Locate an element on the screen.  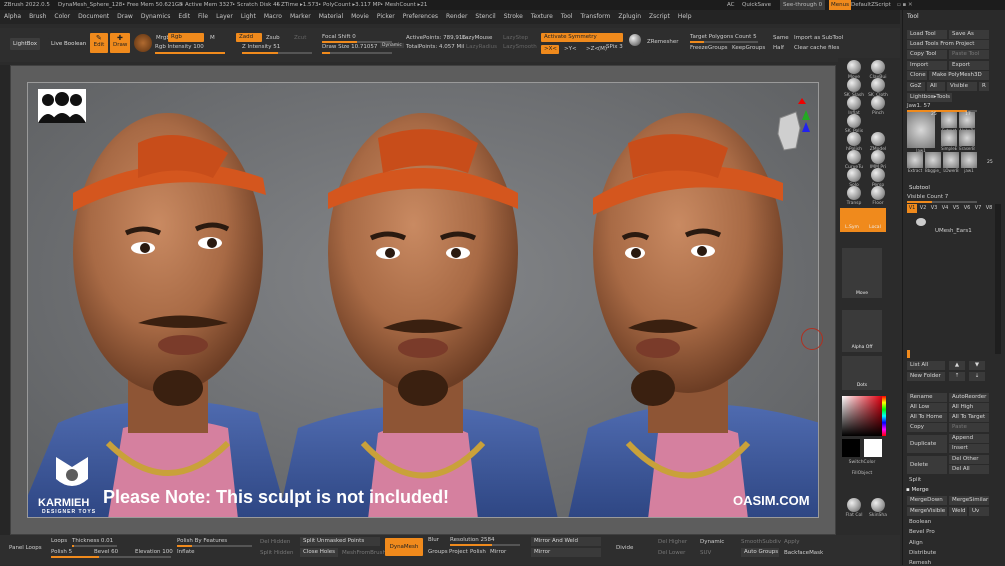
lazystep-slider: LazyStep is located at coordinates (515, 38).